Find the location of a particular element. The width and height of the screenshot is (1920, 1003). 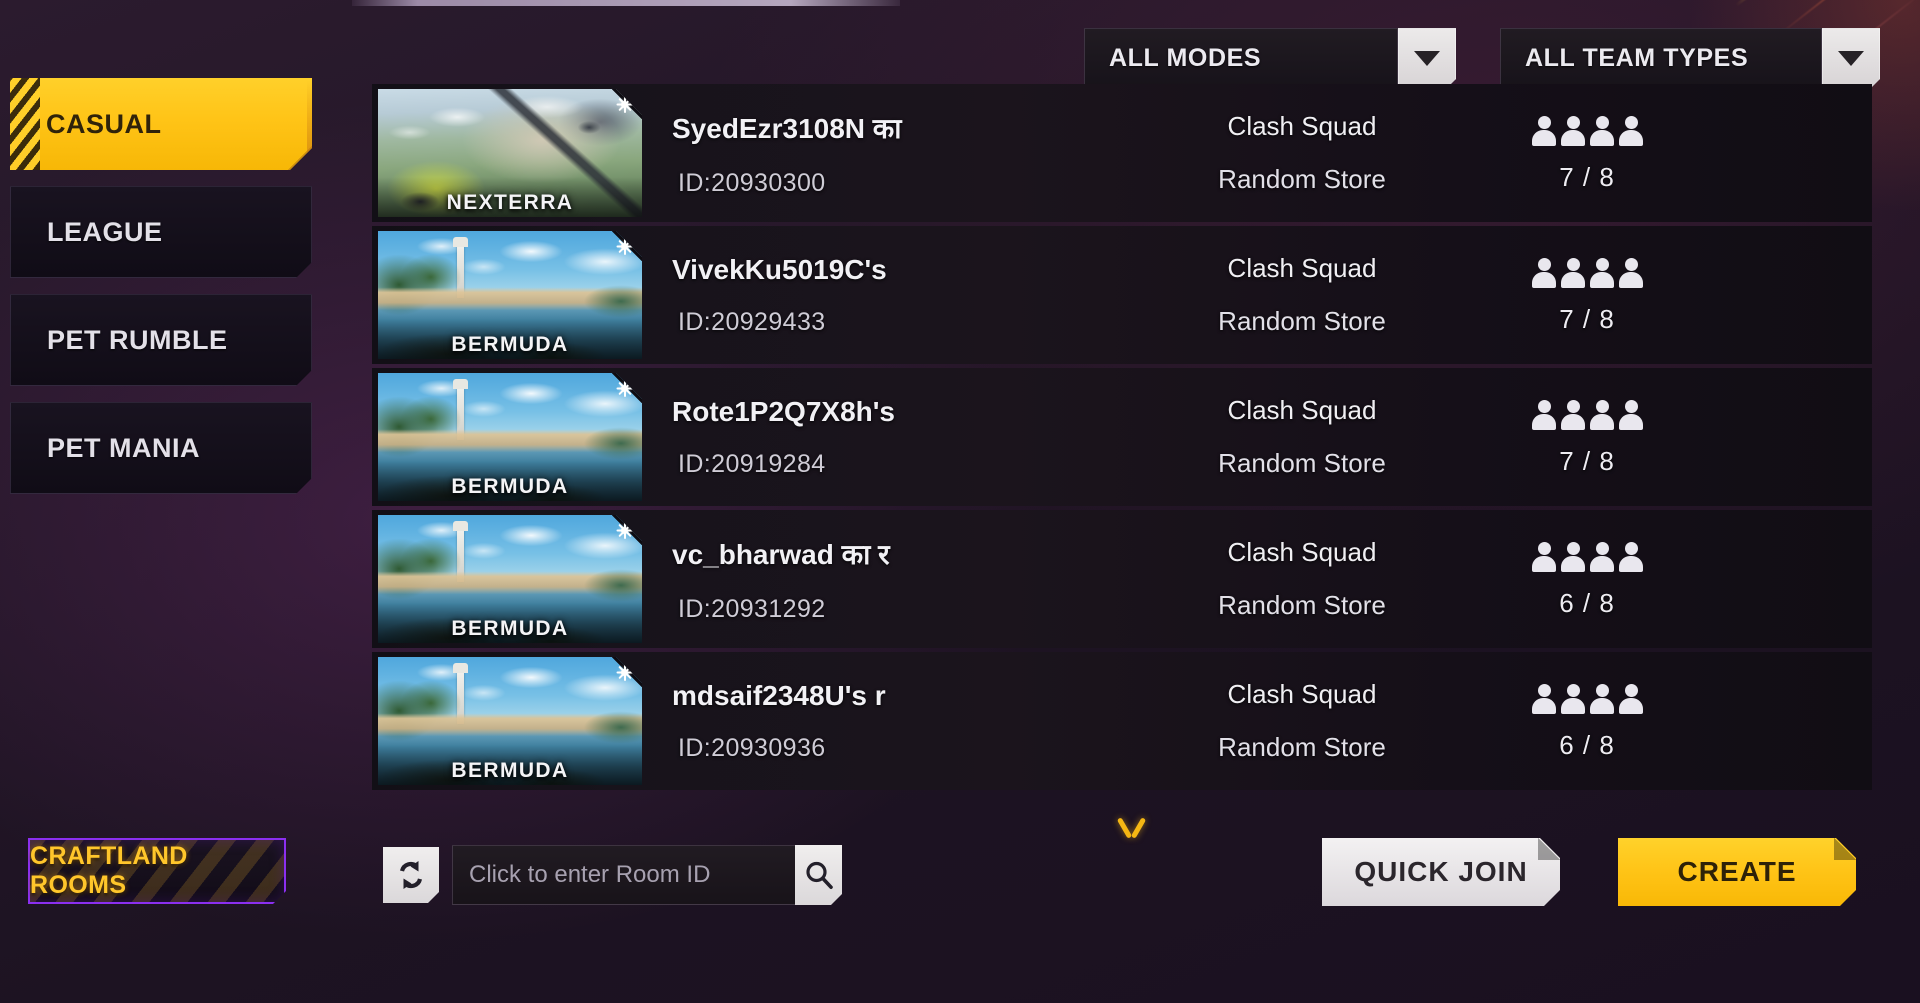

room-id-input is located at coordinates (623, 875).